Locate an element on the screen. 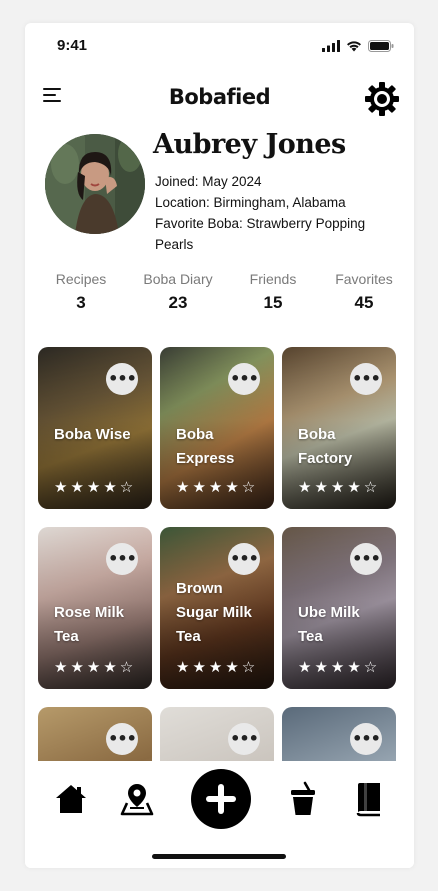  stat-value: 45 is located at coordinates (364, 302).